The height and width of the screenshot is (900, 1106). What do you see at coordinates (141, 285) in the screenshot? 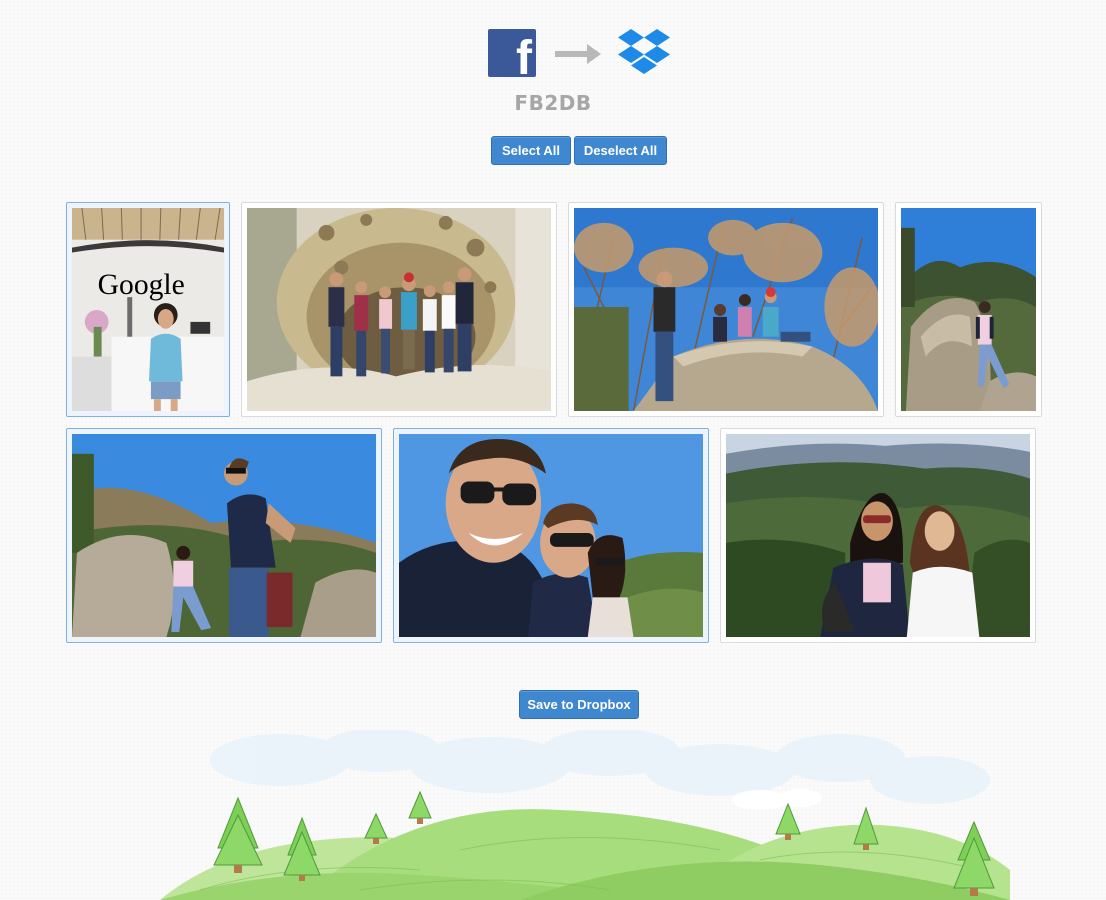
I see `google-sign-text: Google` at bounding box center [141, 285].